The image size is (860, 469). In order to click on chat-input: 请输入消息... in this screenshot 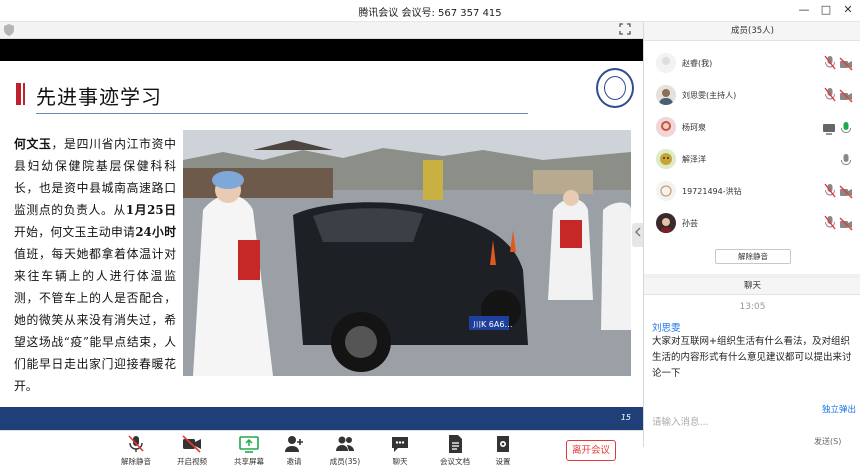, I will do `click(680, 421)`.